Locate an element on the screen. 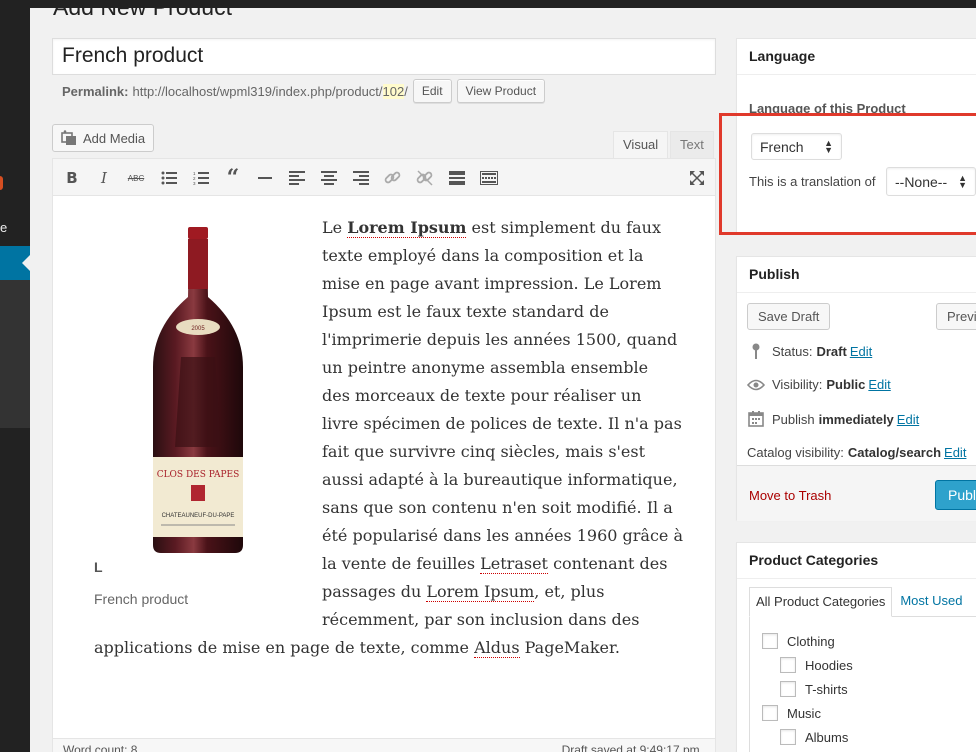  visibility-label: Visibility: is located at coordinates (797, 384).